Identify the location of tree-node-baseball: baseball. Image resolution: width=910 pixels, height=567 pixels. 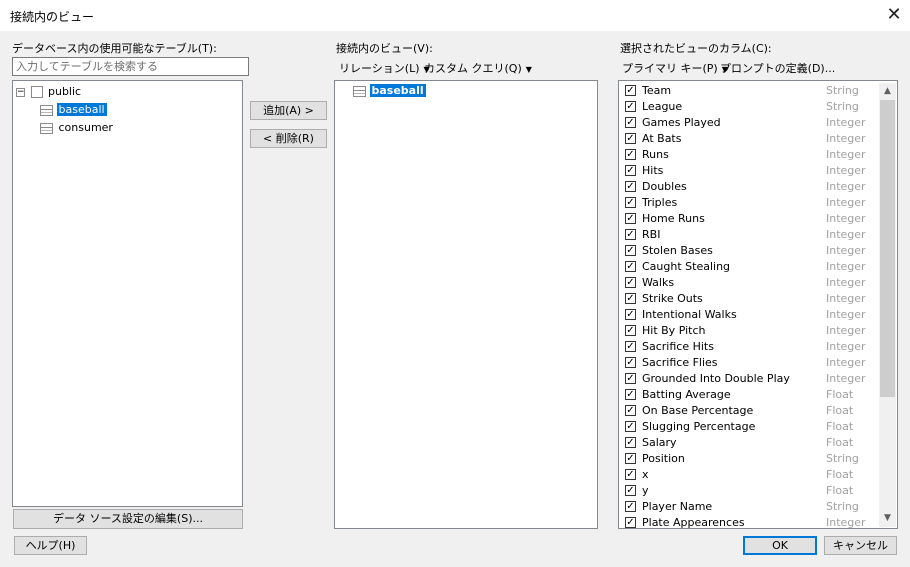
(73, 110).